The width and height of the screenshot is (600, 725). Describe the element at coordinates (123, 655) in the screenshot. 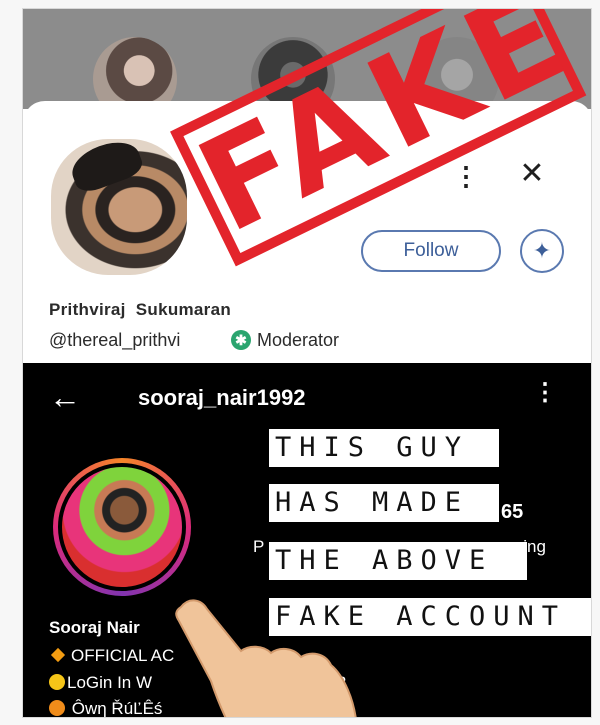

I see `bio-line-text: OFFICIAL AC` at that location.